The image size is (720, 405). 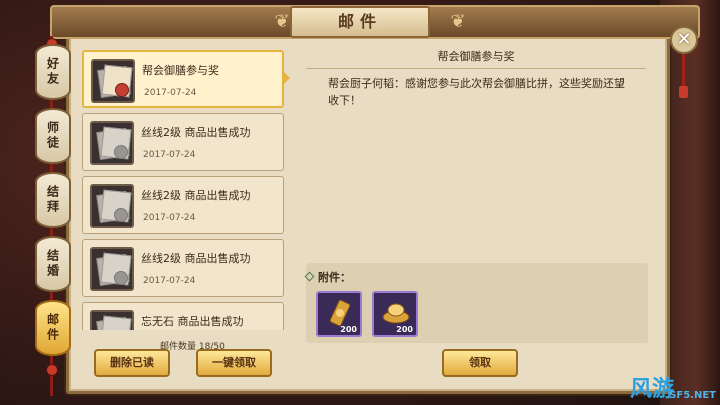 What do you see at coordinates (132, 363) in the screenshot?
I see `delete-read-button: 删除已读` at bounding box center [132, 363].